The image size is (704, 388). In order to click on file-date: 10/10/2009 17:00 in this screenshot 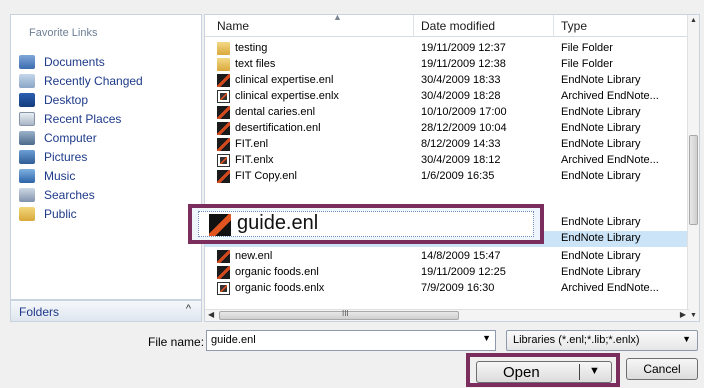, I will do `click(464, 112)`.